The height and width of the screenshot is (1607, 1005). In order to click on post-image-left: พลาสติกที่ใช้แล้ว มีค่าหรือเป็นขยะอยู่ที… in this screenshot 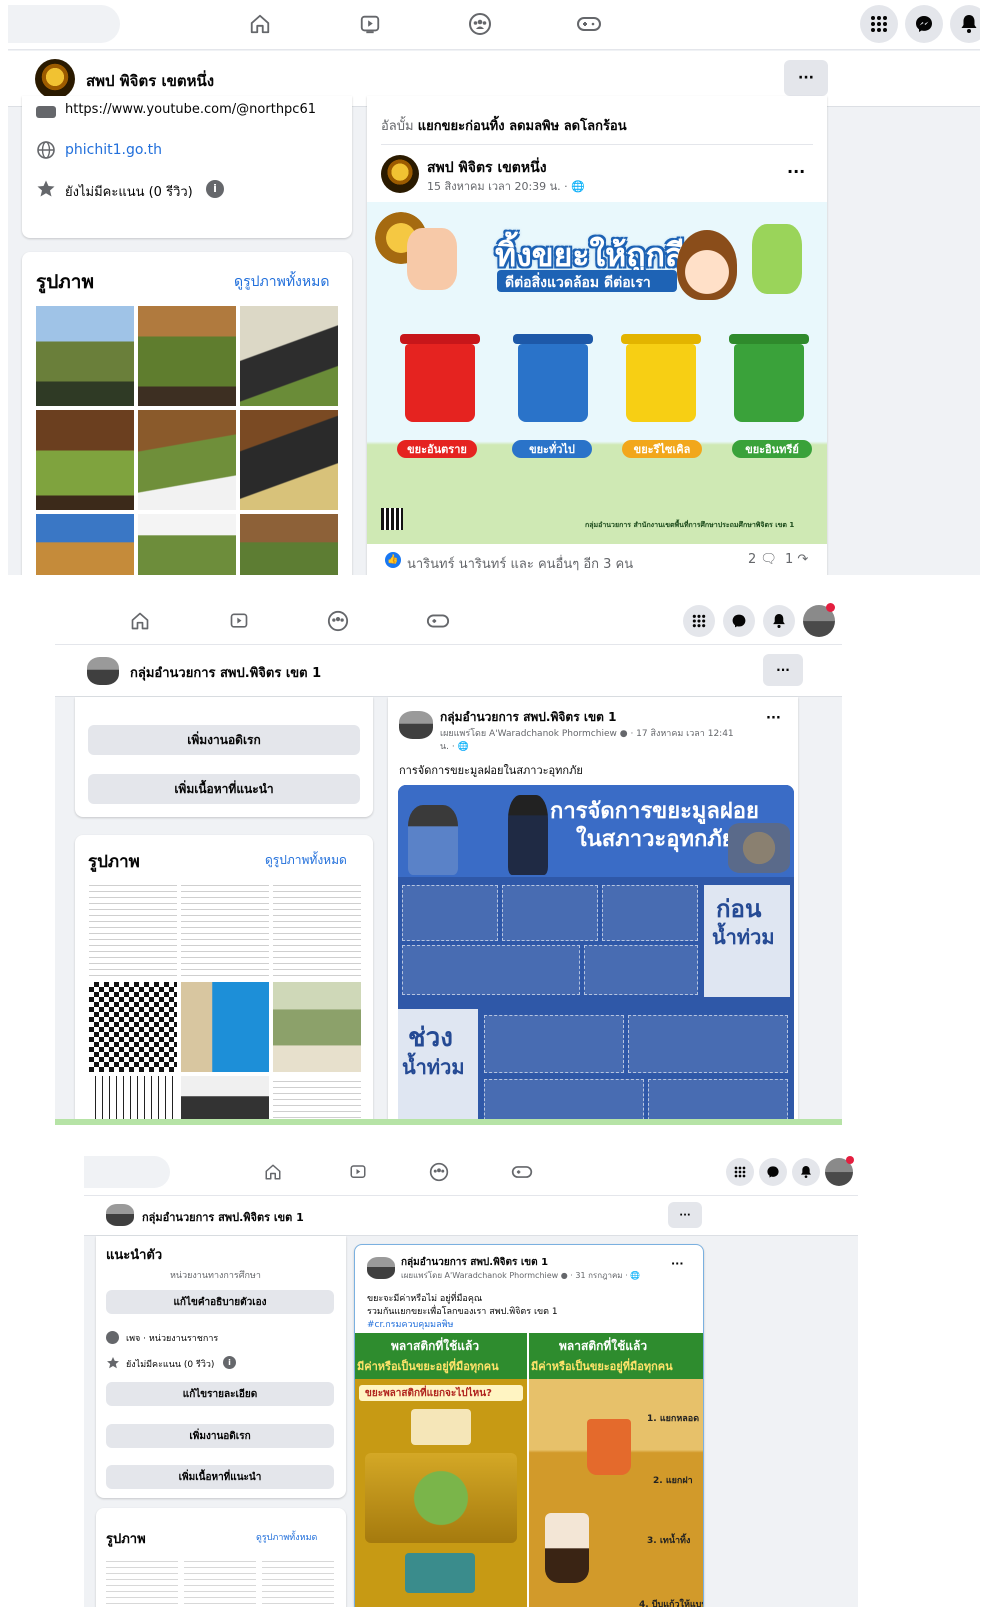, I will do `click(441, 1470)`.